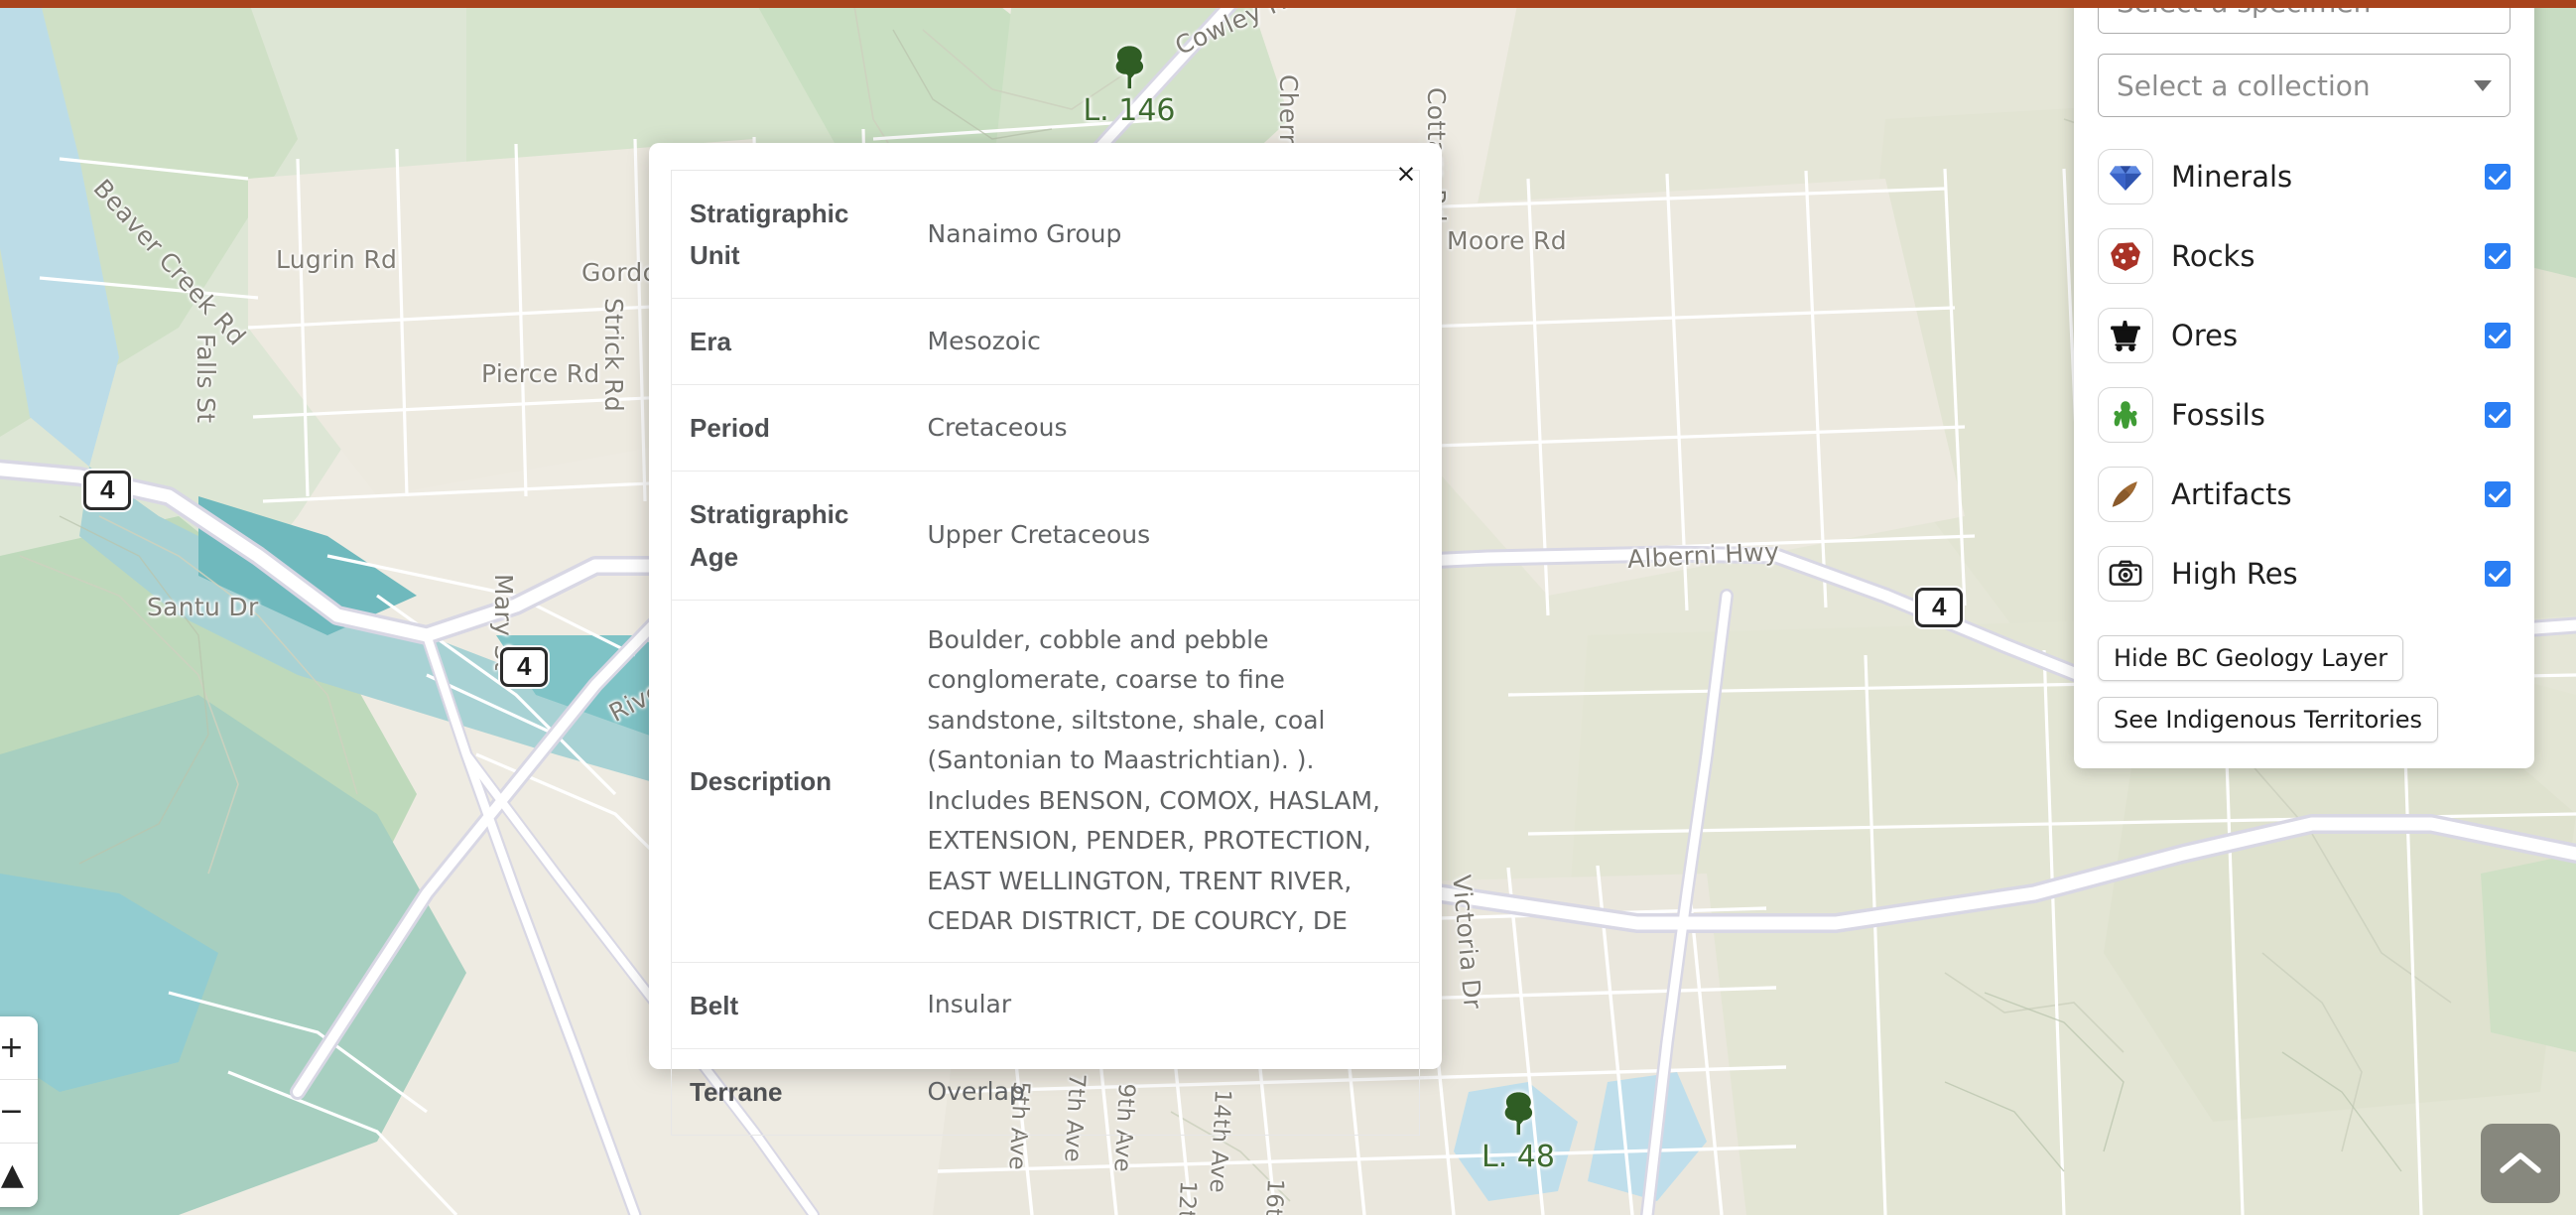  I want to click on chevron-down-icon, so click(2483, 85).